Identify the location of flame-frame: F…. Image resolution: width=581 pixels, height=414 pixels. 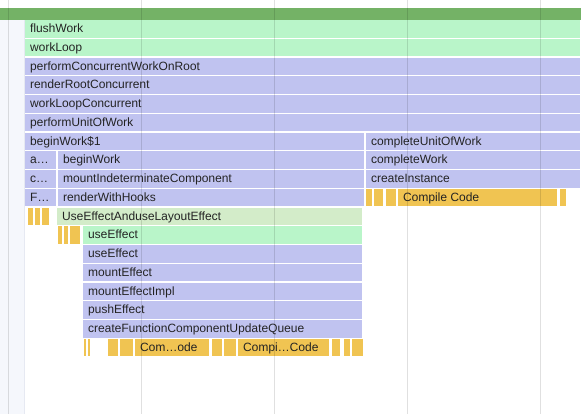
(40, 197).